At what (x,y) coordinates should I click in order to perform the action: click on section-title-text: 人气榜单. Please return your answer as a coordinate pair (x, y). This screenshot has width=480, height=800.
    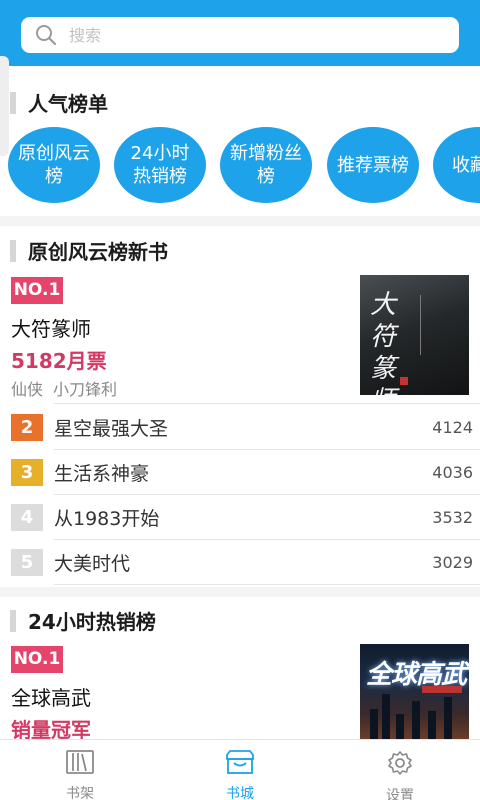
    Looking at the image, I should click on (68, 104).